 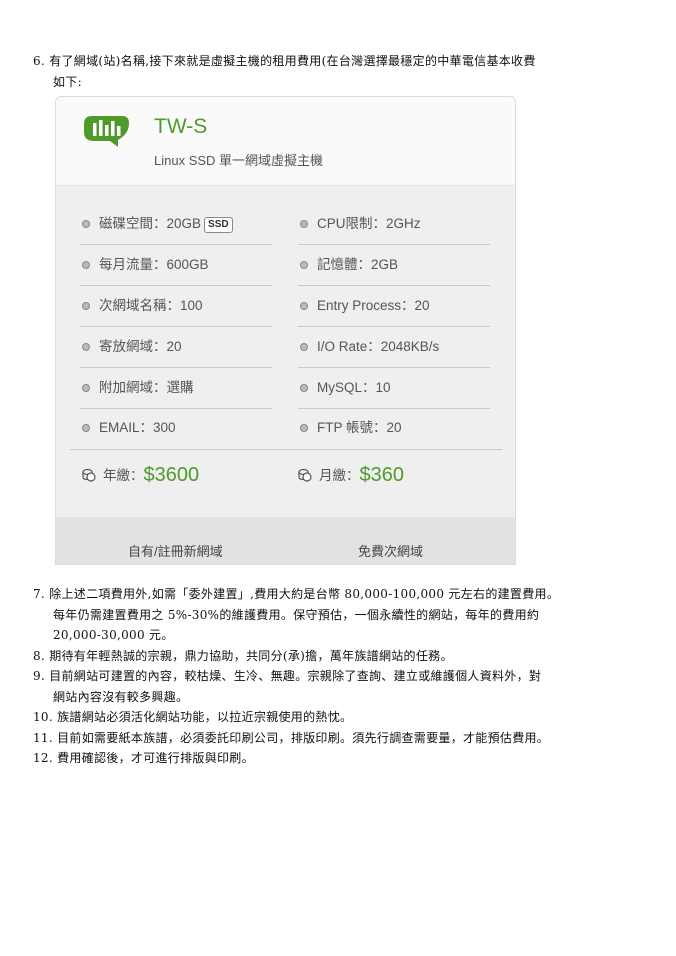 I want to click on price-yearly-amount: $3600, so click(x=171, y=475).